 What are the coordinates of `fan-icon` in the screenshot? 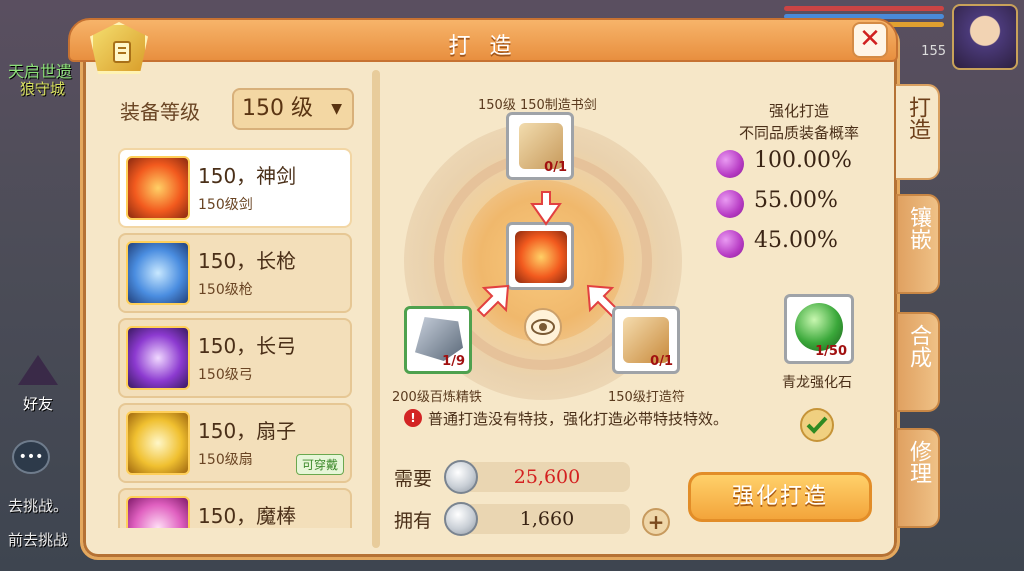 It's located at (158, 443).